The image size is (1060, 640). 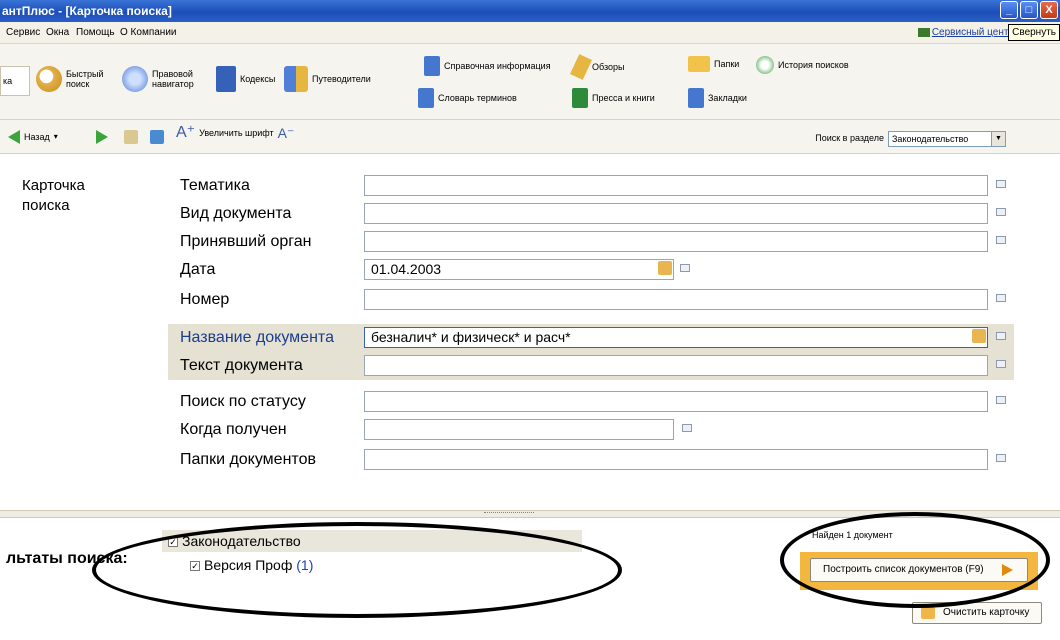 I want to click on menu-about: О Компании, so click(x=148, y=33).